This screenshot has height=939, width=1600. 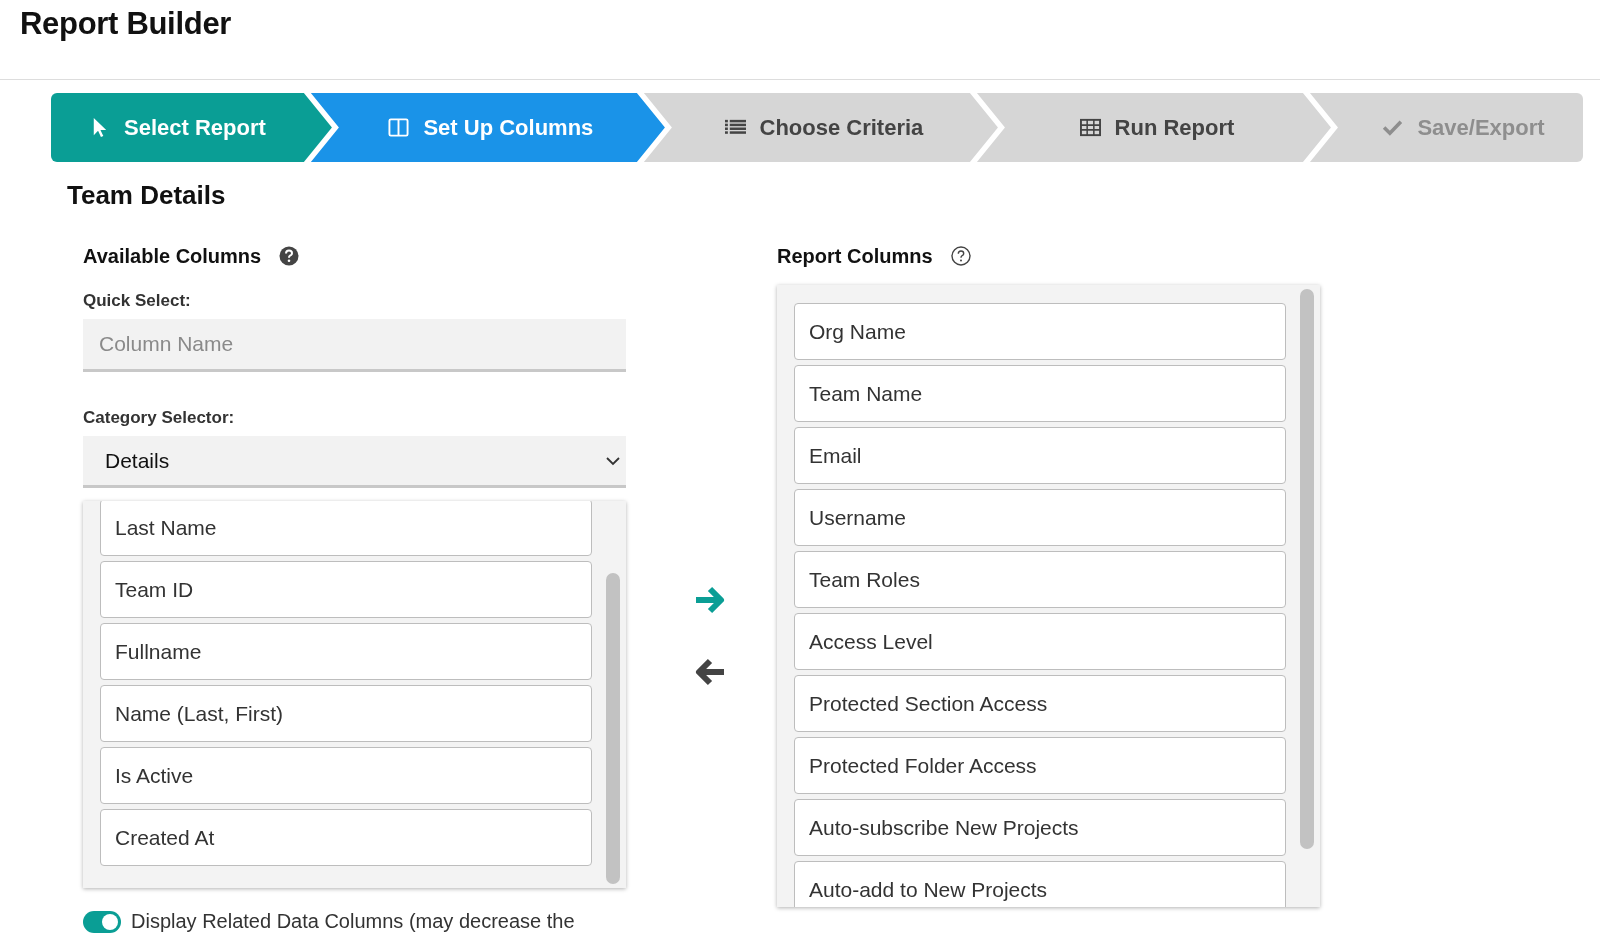 What do you see at coordinates (1040, 579) in the screenshot?
I see `column-item: Team Roles` at bounding box center [1040, 579].